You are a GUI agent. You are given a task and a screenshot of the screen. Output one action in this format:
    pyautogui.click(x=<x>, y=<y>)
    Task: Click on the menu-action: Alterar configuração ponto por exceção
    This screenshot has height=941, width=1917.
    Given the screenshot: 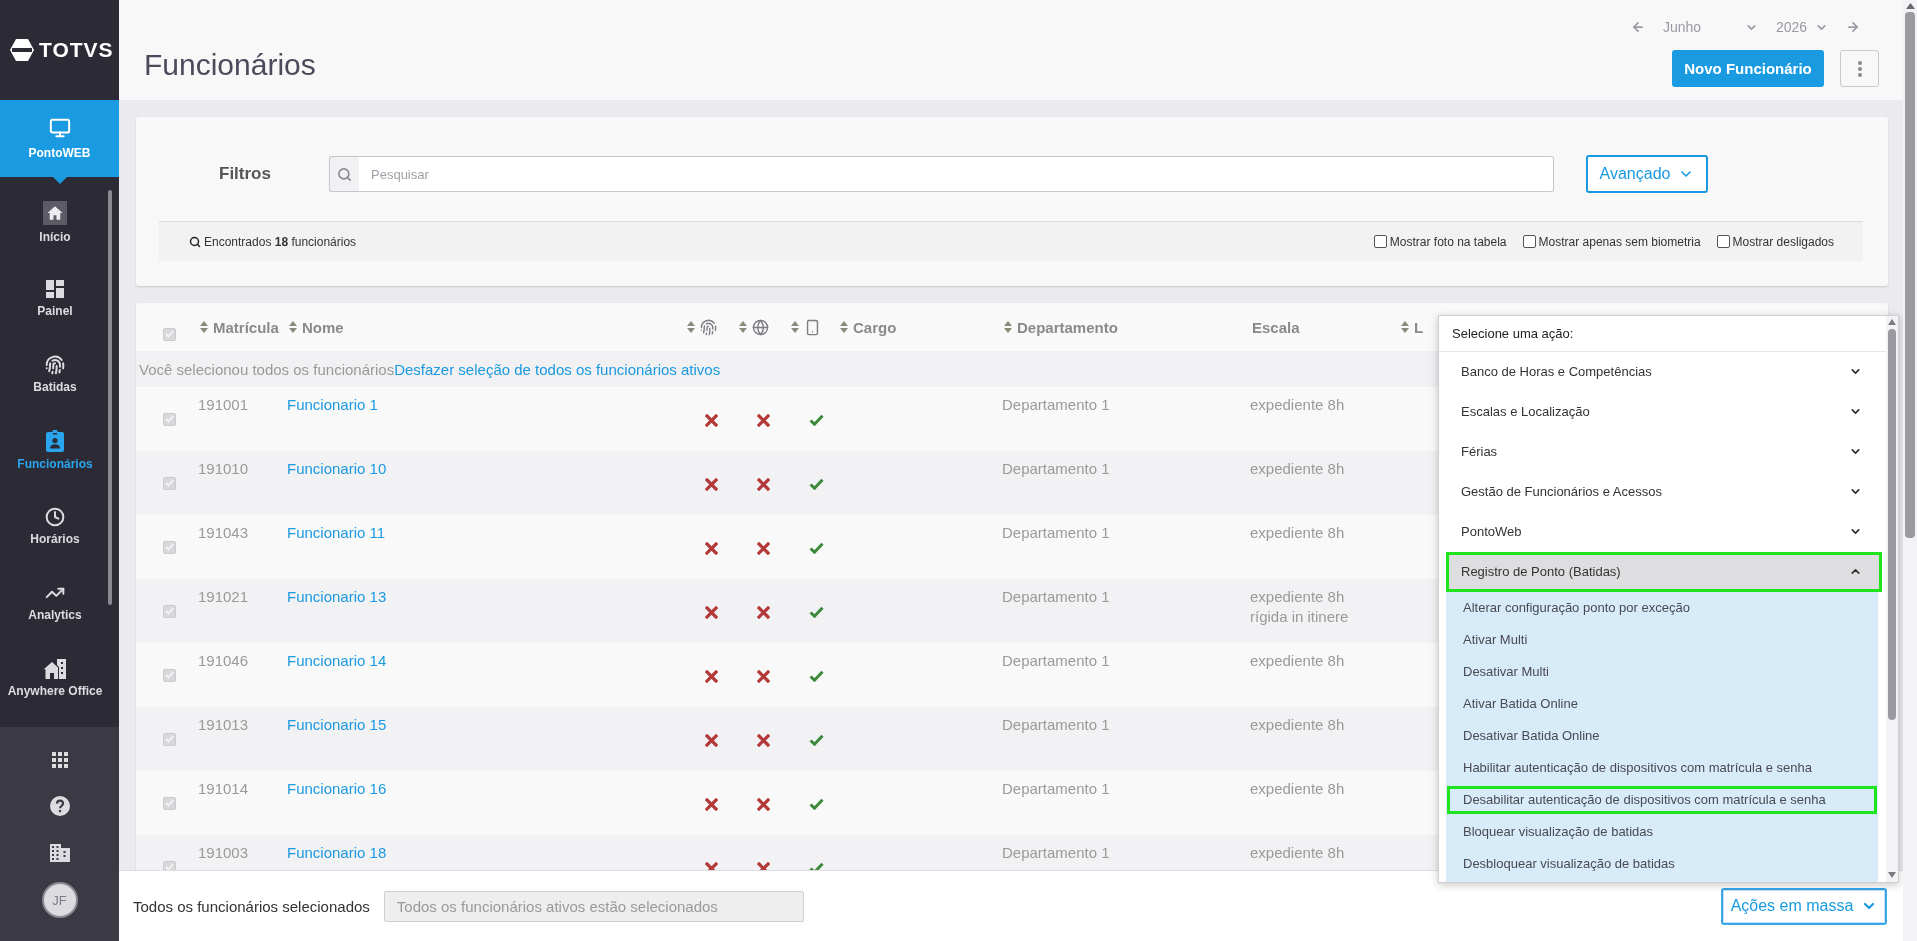 What is the action you would take?
    pyautogui.click(x=1662, y=607)
    